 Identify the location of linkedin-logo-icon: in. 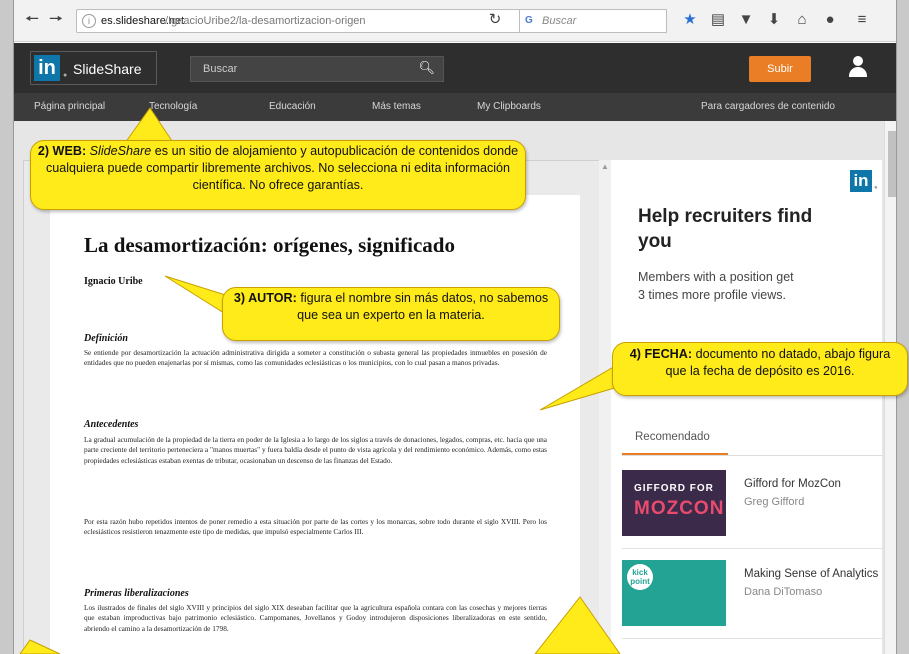
(47, 68).